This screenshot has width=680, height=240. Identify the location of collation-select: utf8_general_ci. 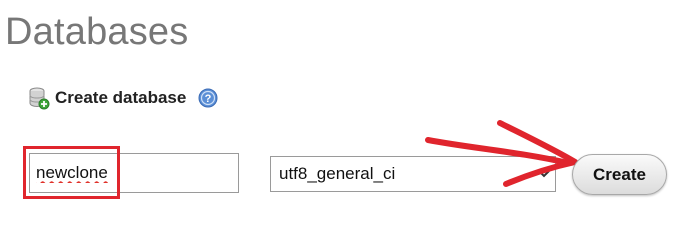
(413, 174).